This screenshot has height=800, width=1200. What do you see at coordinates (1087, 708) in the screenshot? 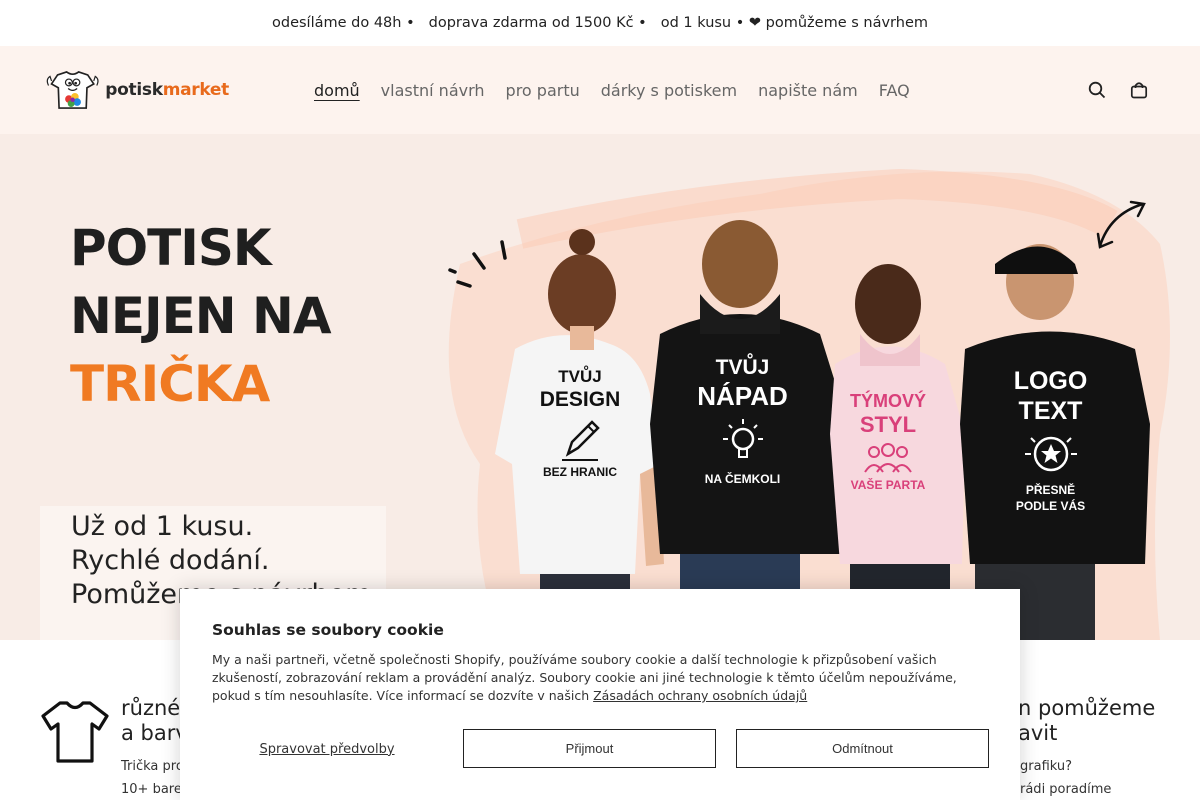
I see `benefit-title-line: n pomůžeme` at bounding box center [1087, 708].